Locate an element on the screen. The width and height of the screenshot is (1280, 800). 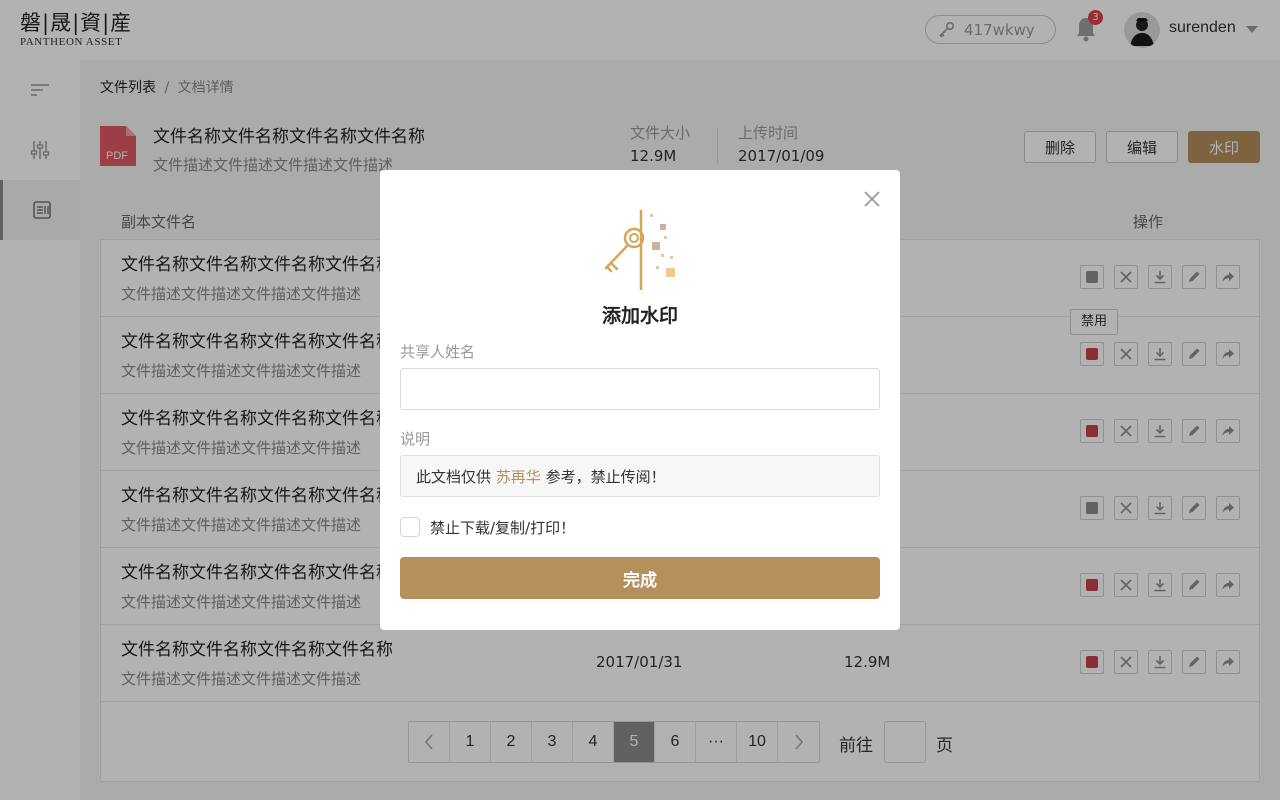
description-name: 苏再华 is located at coordinates (518, 476).